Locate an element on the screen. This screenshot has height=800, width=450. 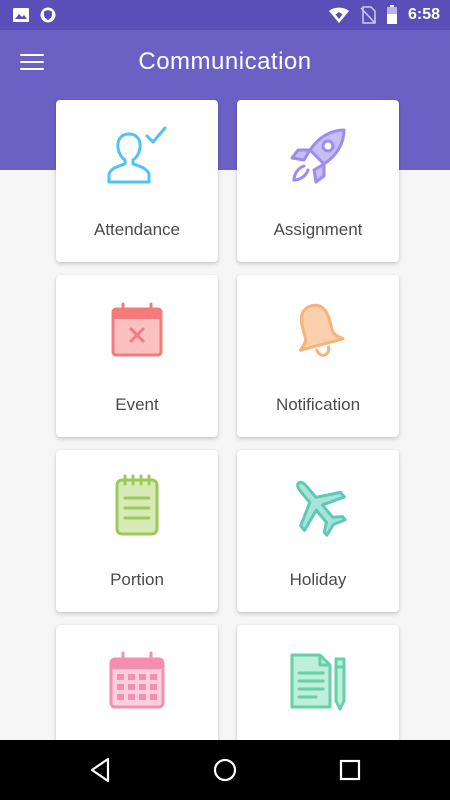
notepad-icon is located at coordinates (137, 505).